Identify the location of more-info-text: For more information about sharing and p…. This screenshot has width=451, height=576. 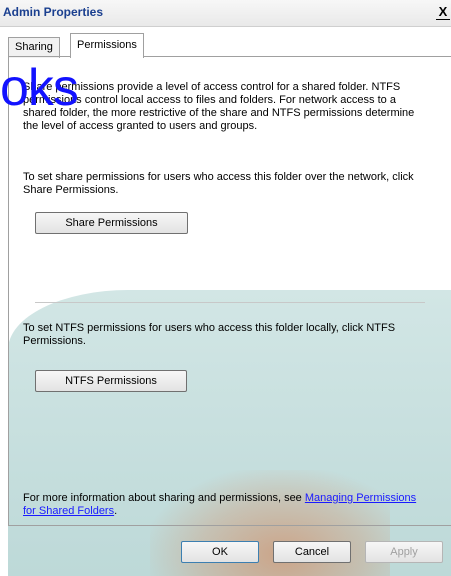
(220, 505).